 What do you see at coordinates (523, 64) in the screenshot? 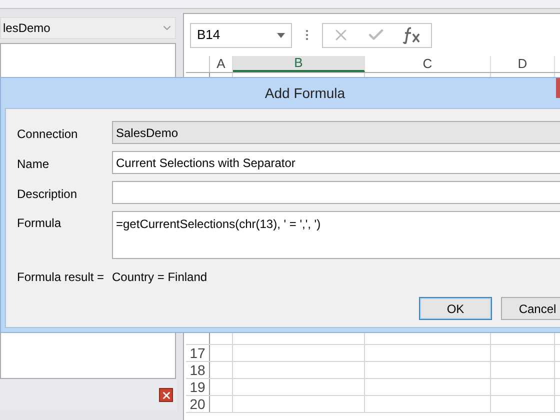
I see `column-header: D` at bounding box center [523, 64].